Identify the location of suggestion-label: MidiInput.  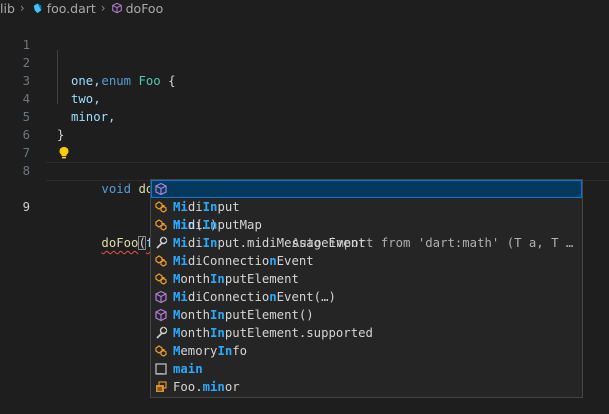
(206, 207).